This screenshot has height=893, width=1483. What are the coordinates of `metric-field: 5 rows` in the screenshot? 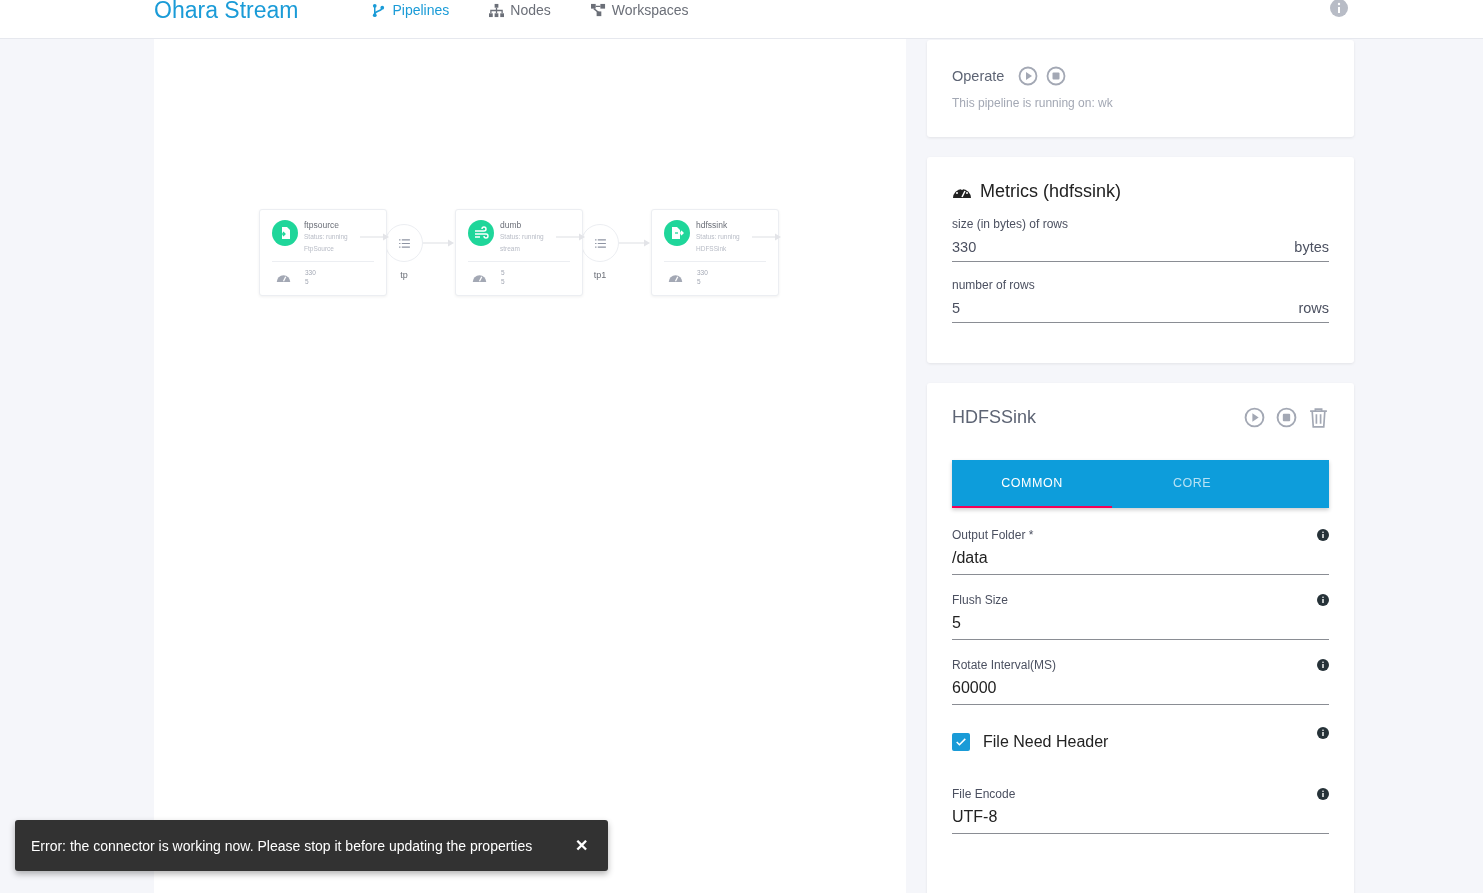 It's located at (1140, 307).